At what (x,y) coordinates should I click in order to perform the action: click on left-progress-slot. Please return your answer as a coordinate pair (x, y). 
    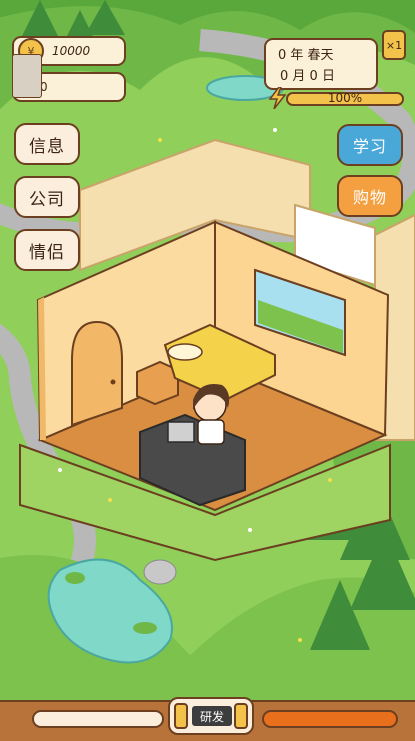
    Looking at the image, I should click on (98, 719).